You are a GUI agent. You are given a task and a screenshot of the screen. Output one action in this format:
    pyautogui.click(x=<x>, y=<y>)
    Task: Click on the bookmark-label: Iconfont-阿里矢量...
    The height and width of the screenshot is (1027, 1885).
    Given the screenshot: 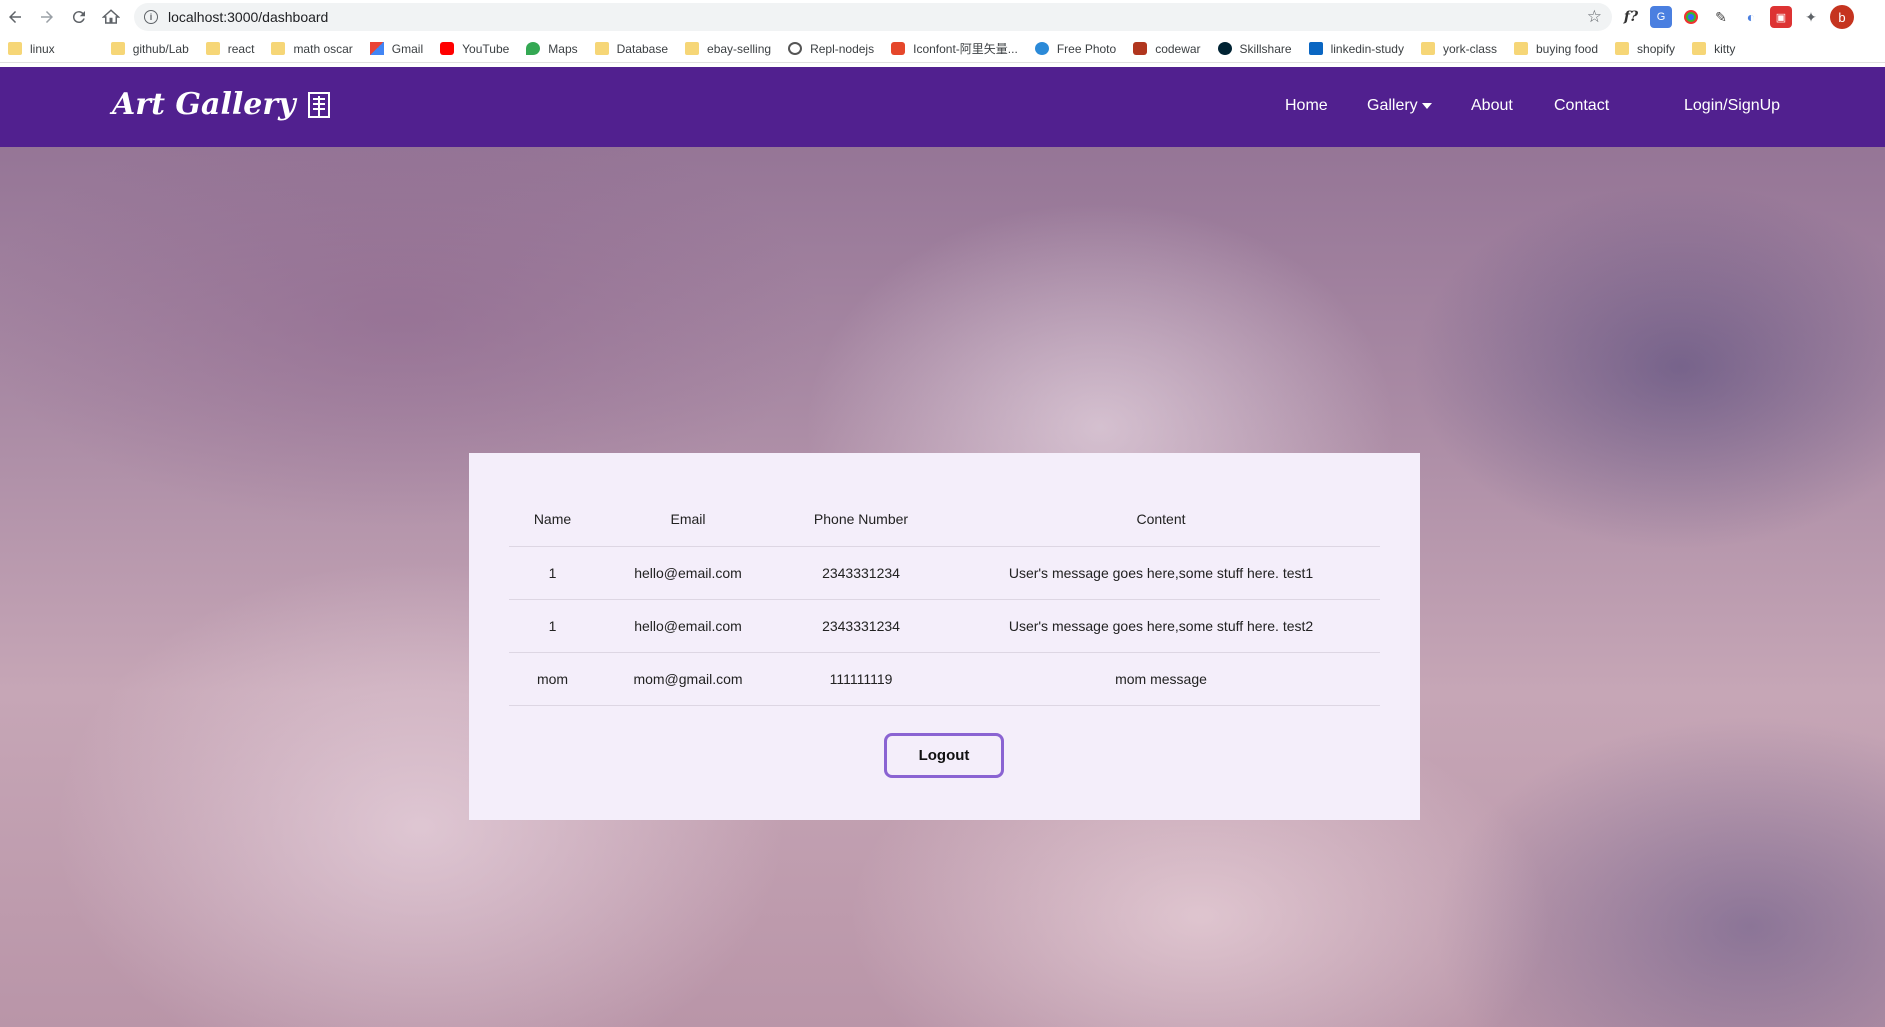 What is the action you would take?
    pyautogui.click(x=965, y=49)
    